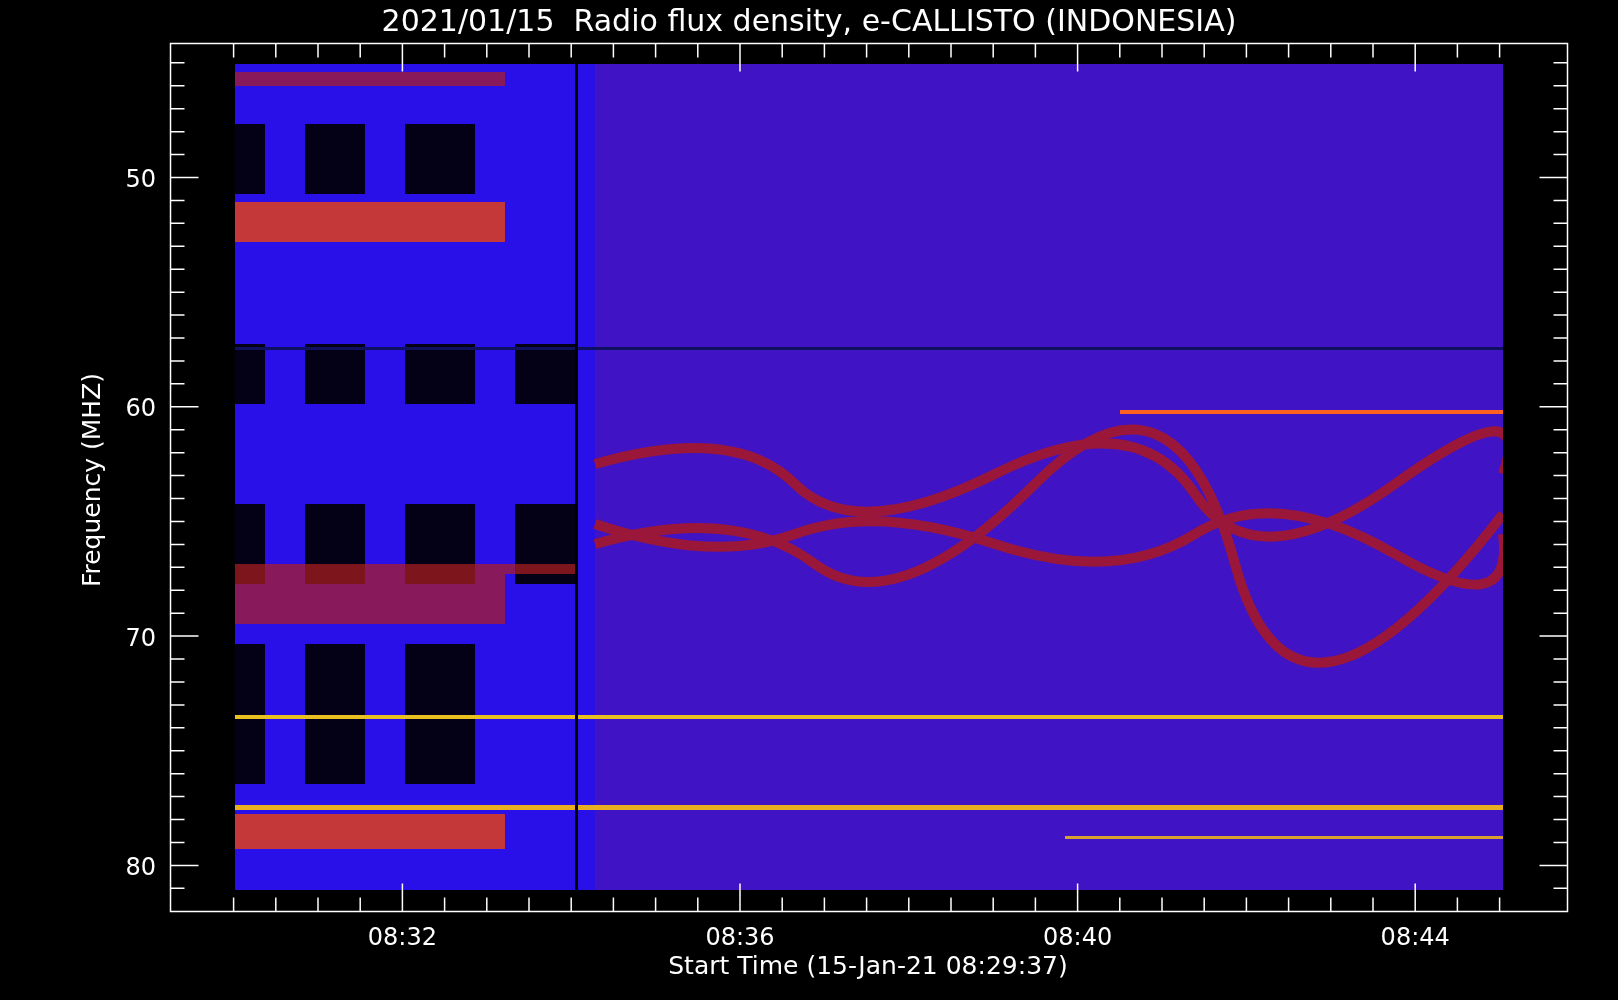 The width and height of the screenshot is (1618, 1000). Describe the element at coordinates (868, 965) in the screenshot. I see `axis-label: Start Time (15-Jan-21 08:29:37)` at that location.